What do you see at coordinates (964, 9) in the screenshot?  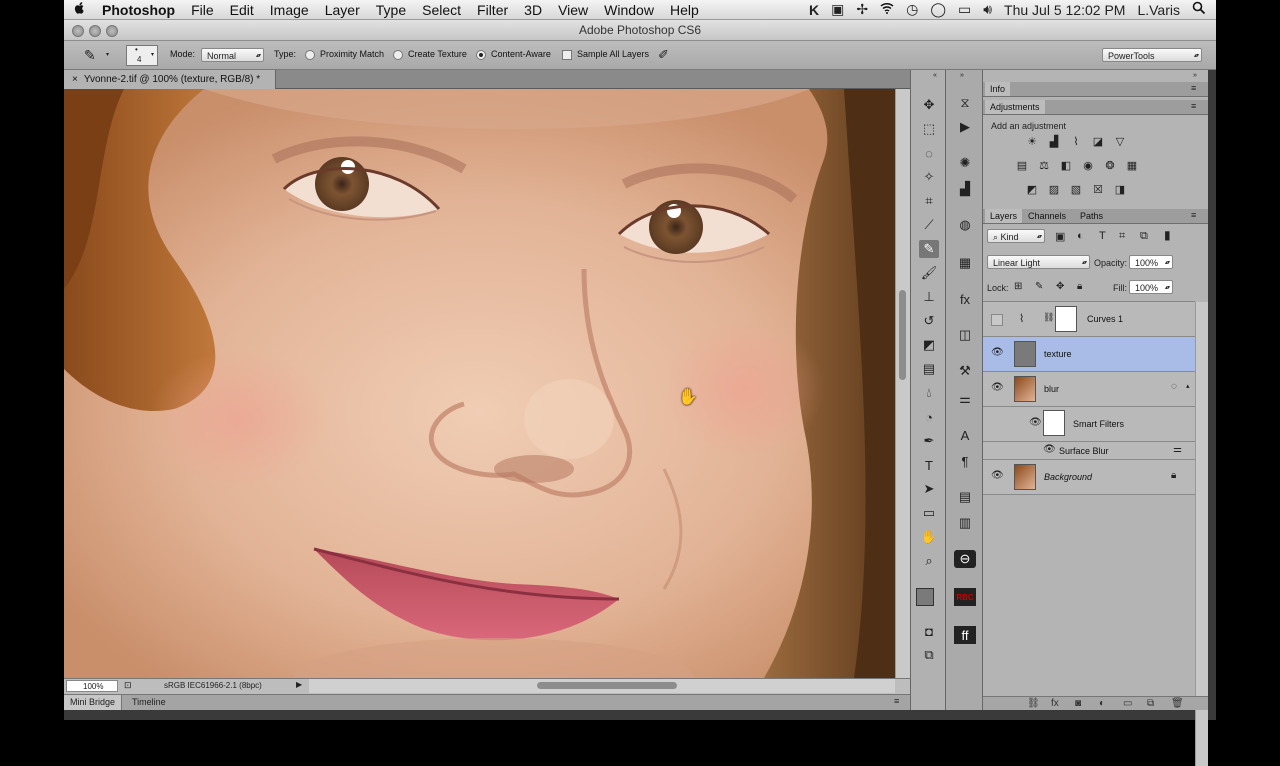 I see `display-icon: ▭` at bounding box center [964, 9].